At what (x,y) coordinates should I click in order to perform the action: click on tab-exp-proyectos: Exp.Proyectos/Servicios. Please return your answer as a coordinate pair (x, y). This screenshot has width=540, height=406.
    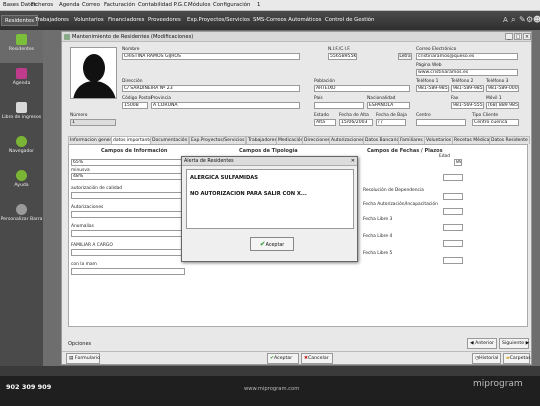
    Looking at the image, I should click on (218, 20).